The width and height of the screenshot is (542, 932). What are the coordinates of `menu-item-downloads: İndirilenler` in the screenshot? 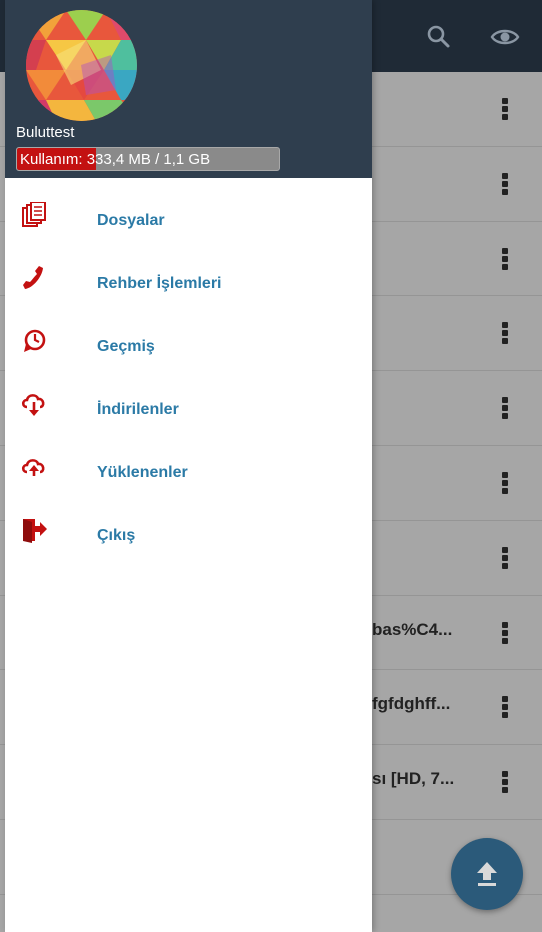 It's located at (188, 410).